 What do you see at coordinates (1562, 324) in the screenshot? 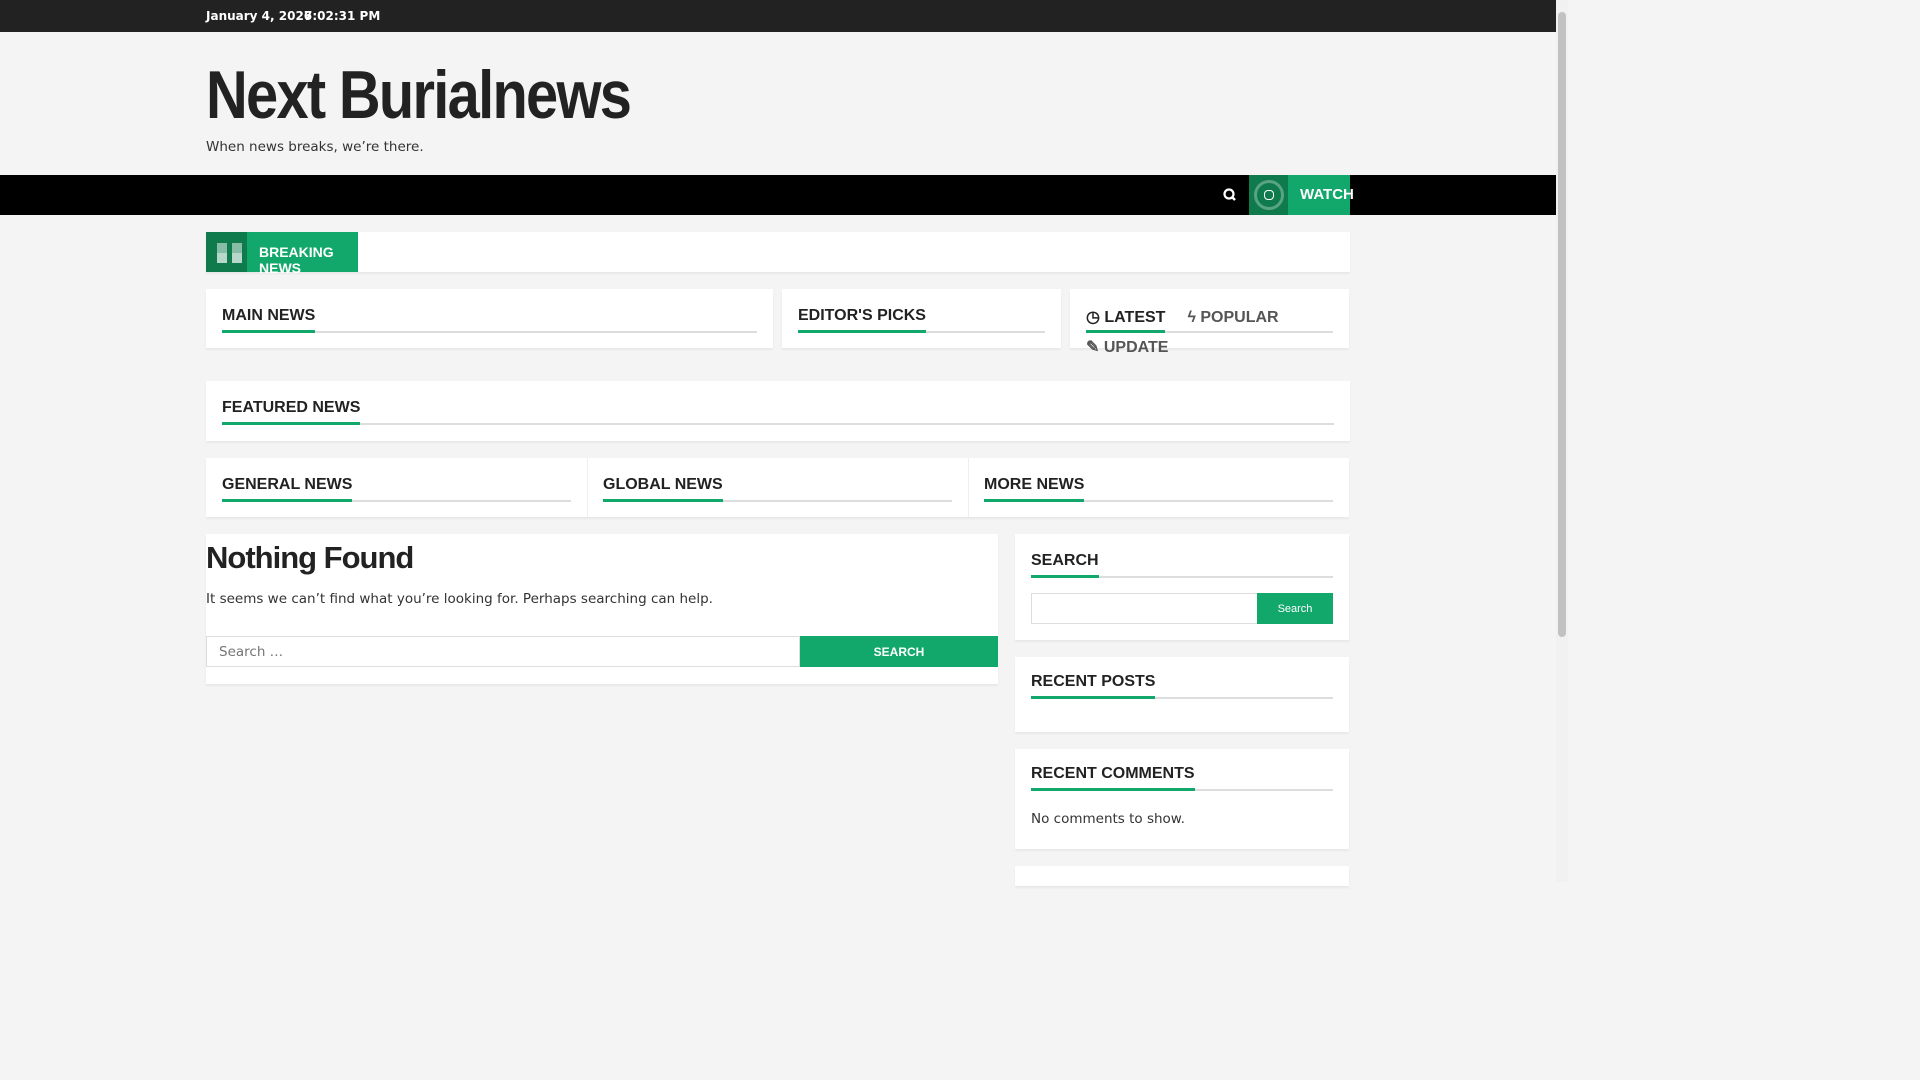
I see `scrollbar-thumb` at bounding box center [1562, 324].